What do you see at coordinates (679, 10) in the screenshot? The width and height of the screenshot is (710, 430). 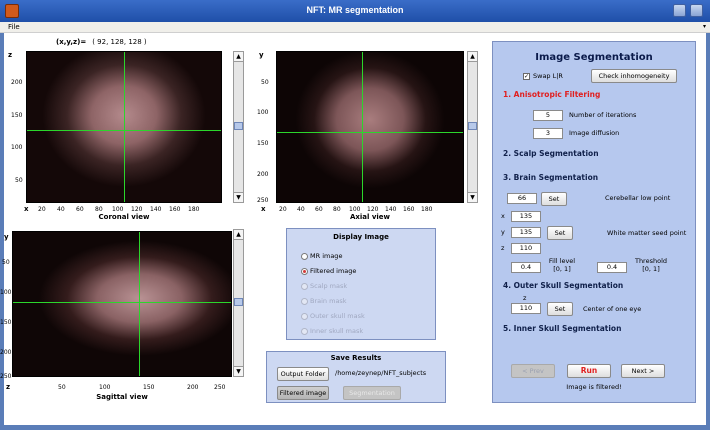 I see `minimize-button` at bounding box center [679, 10].